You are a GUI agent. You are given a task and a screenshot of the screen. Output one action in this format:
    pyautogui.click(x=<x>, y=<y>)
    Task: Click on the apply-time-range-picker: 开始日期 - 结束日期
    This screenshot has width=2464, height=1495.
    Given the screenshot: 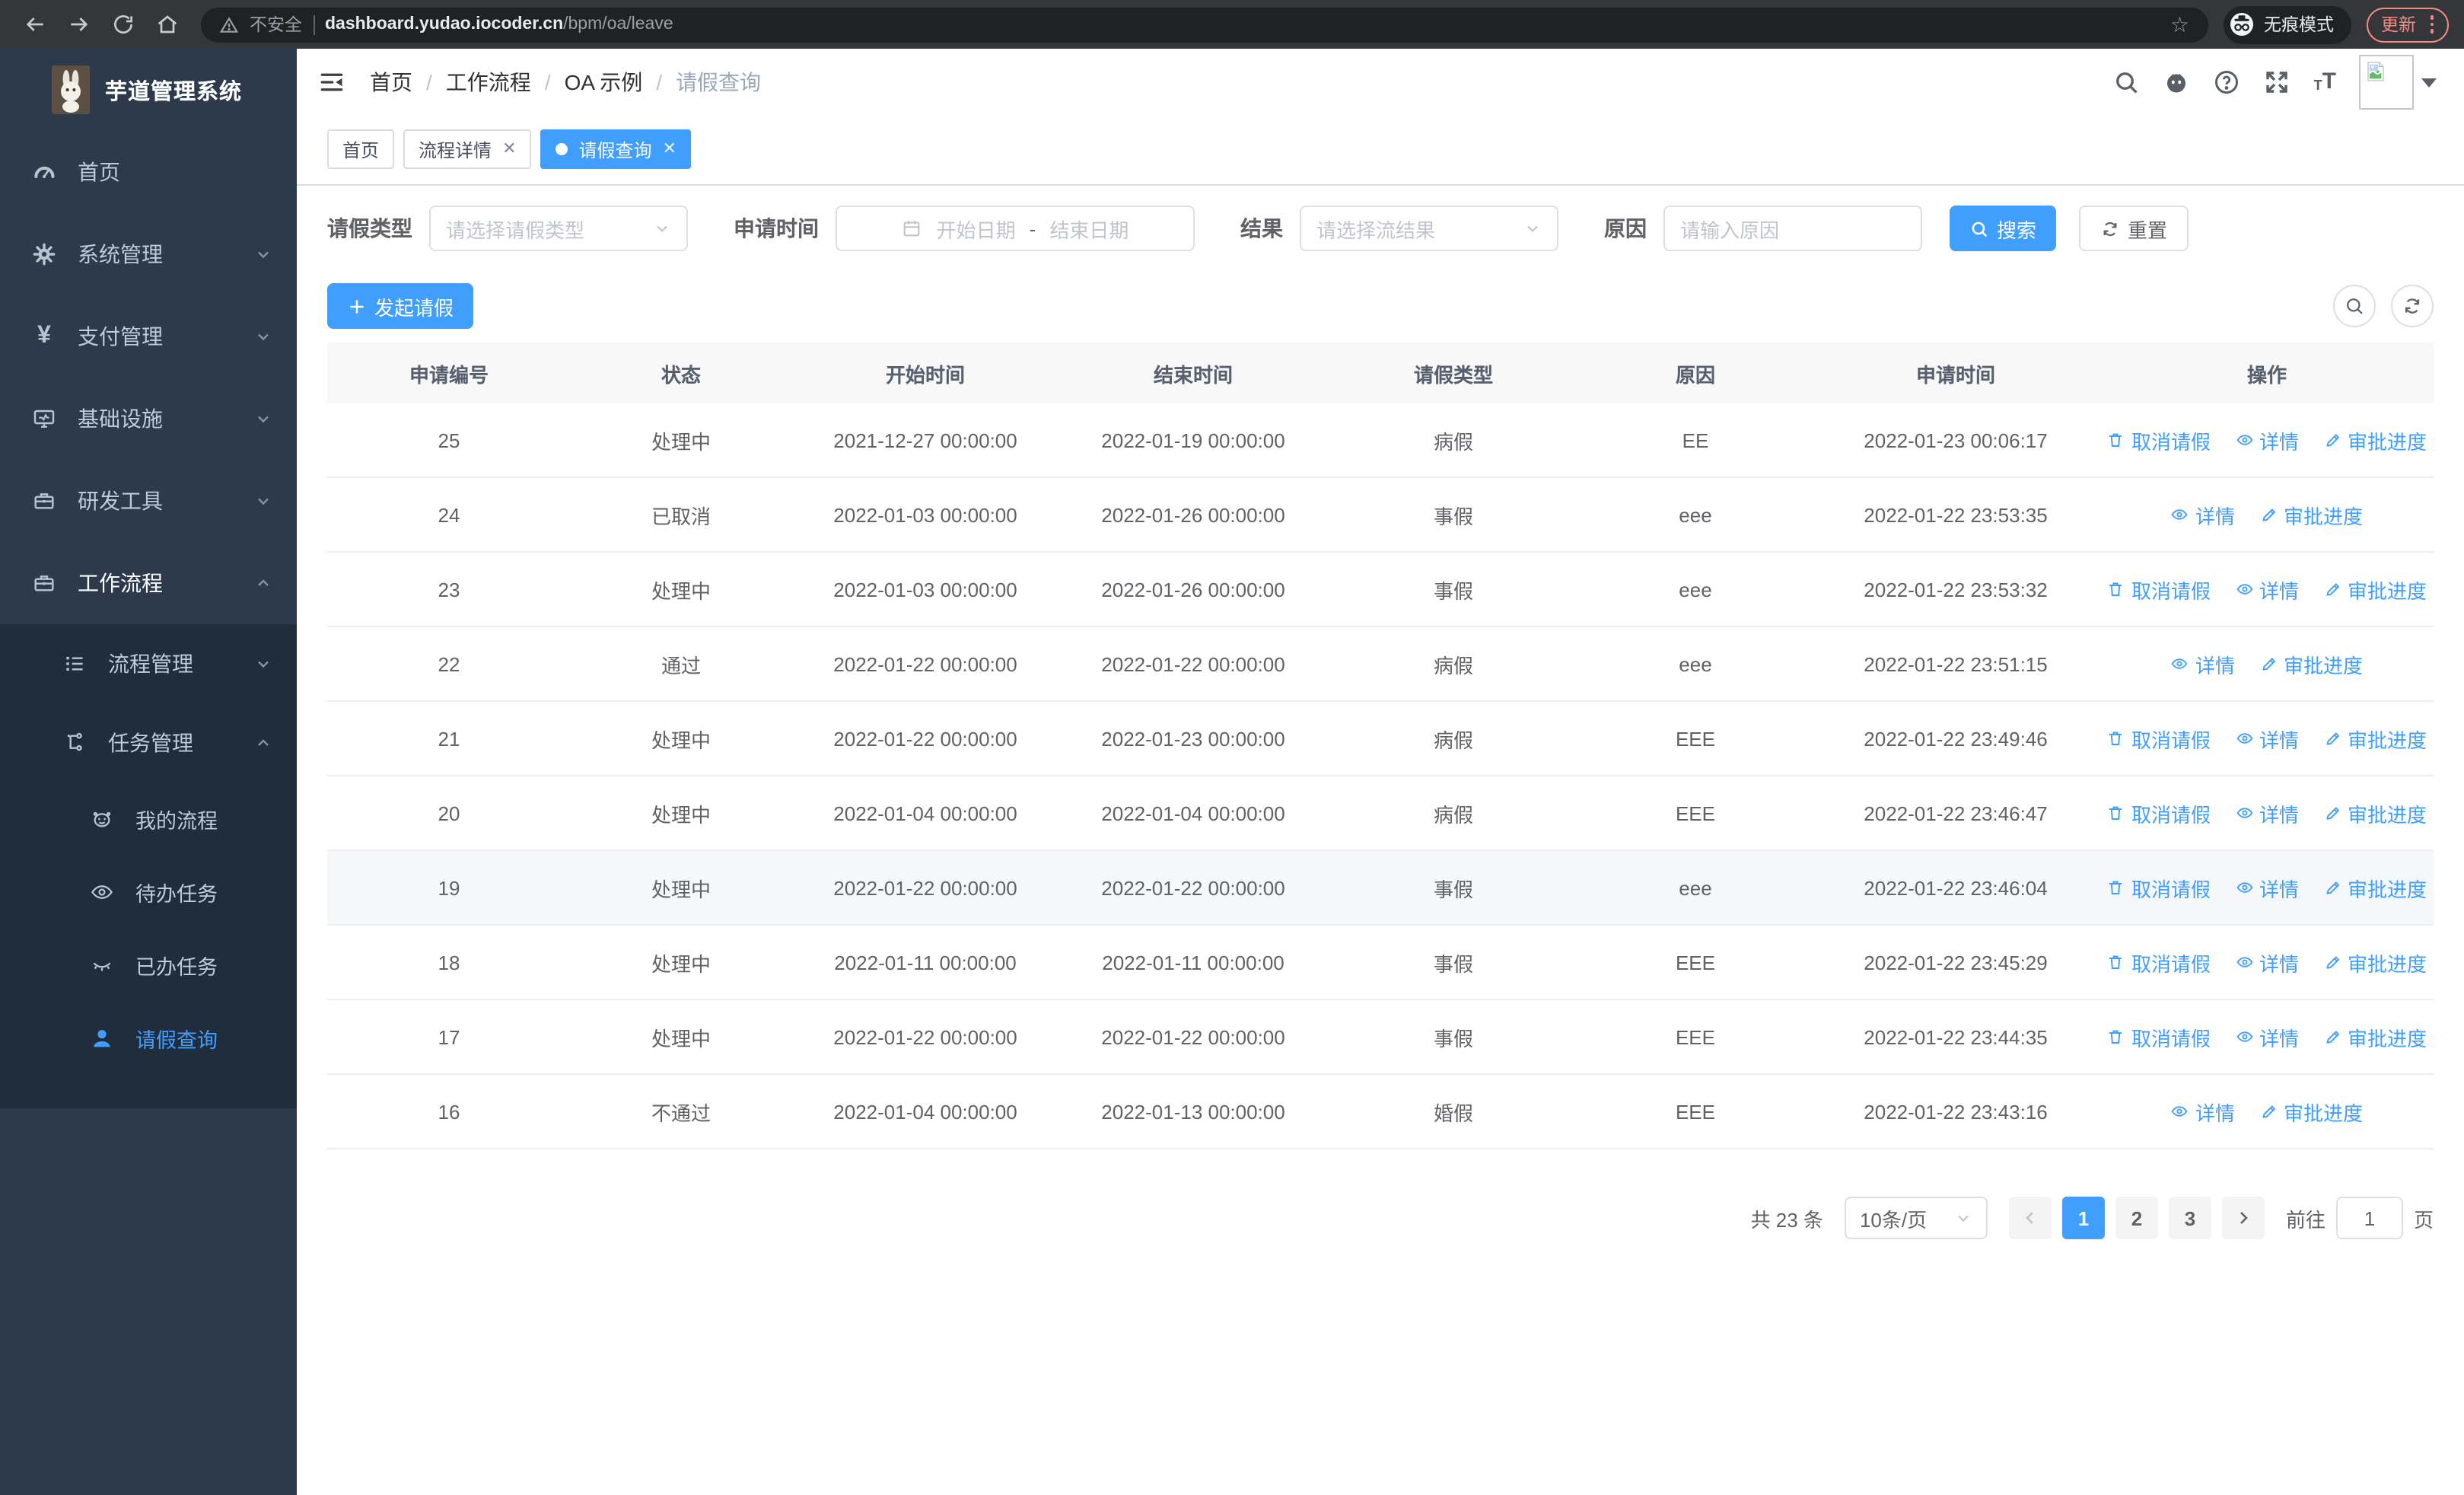 What is the action you would take?
    pyautogui.click(x=1015, y=228)
    